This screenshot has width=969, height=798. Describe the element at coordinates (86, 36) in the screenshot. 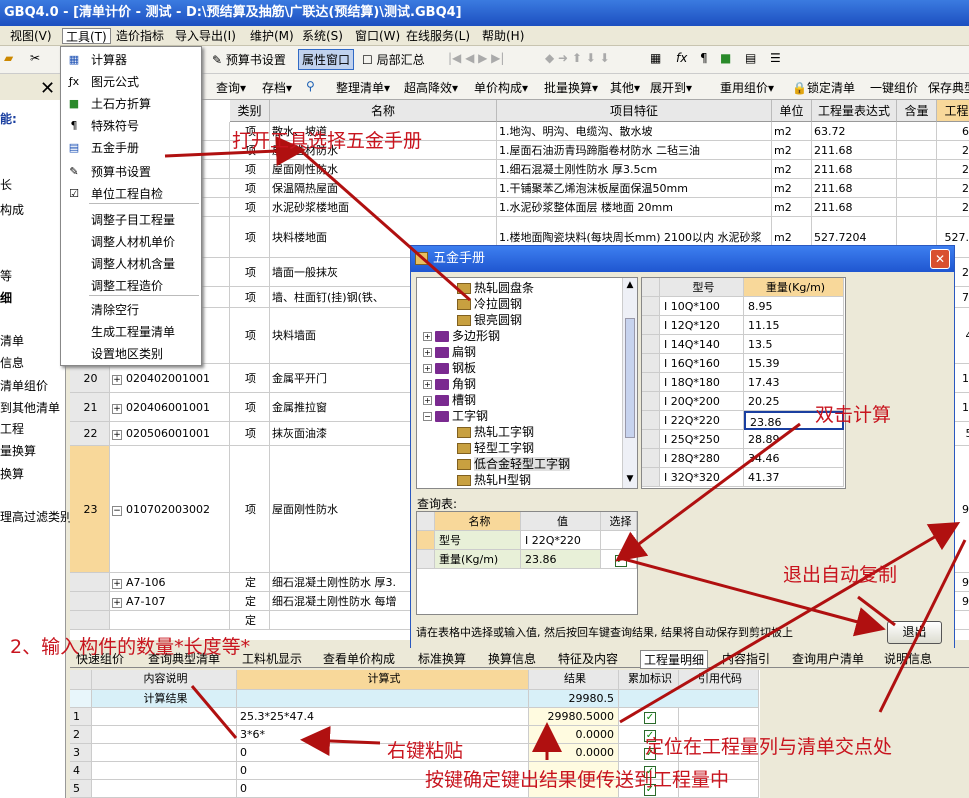

I see `menu-tools: 工具(T)` at that location.